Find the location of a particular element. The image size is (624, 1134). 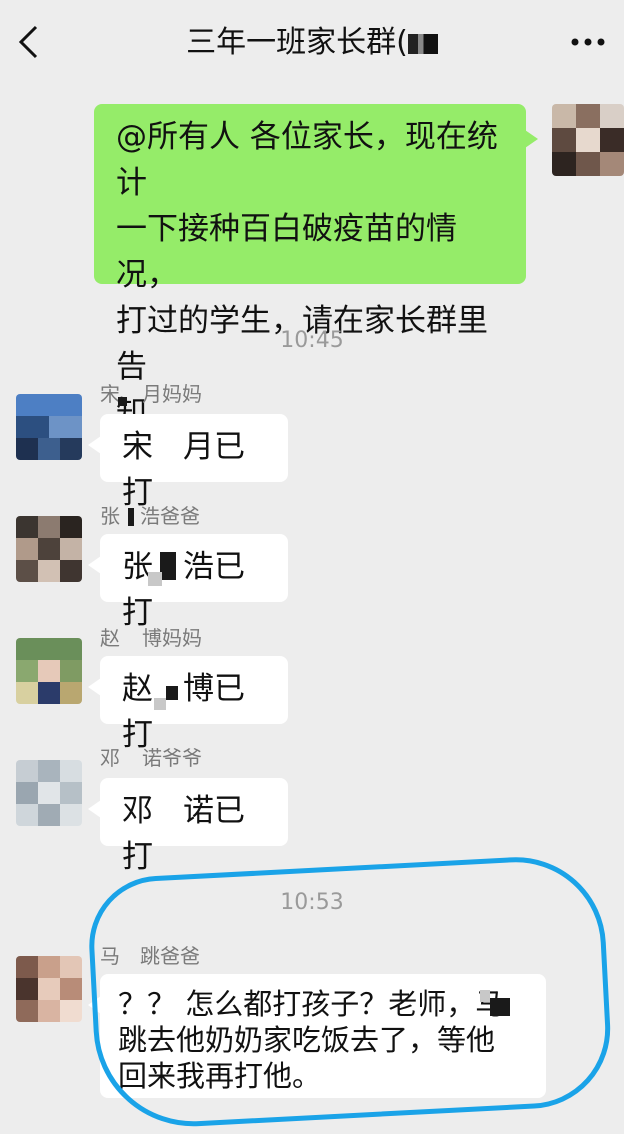

message-text: 邓 is located at coordinates (137, 811).